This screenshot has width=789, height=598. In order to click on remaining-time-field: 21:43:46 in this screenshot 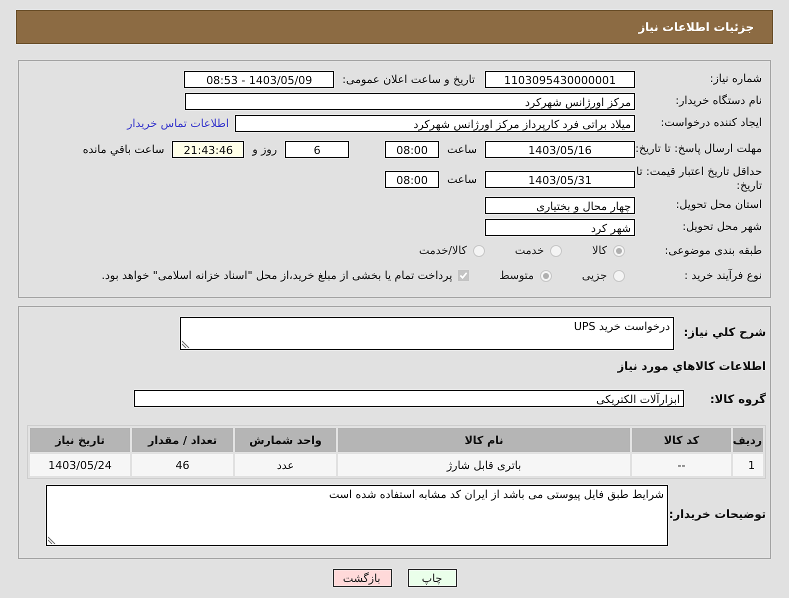, I will do `click(208, 149)`.